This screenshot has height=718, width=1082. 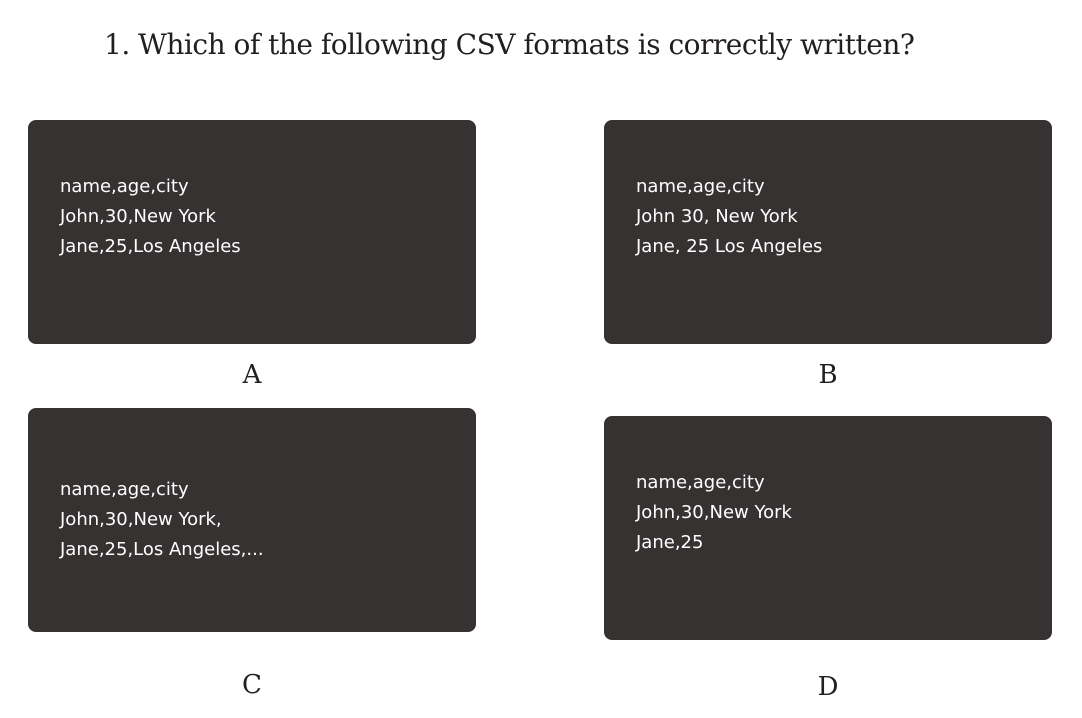 What do you see at coordinates (828, 687) in the screenshot?
I see `option-label-d: D` at bounding box center [828, 687].